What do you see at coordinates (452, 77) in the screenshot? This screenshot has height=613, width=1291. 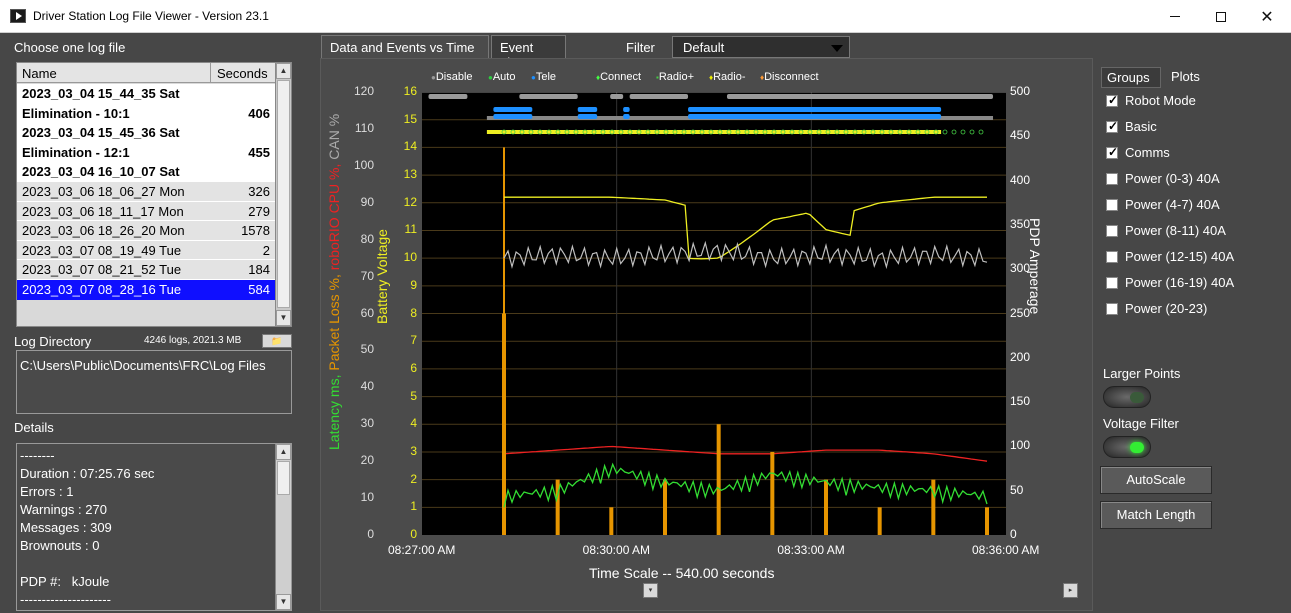 I see `legend-item: ●Disable` at bounding box center [452, 77].